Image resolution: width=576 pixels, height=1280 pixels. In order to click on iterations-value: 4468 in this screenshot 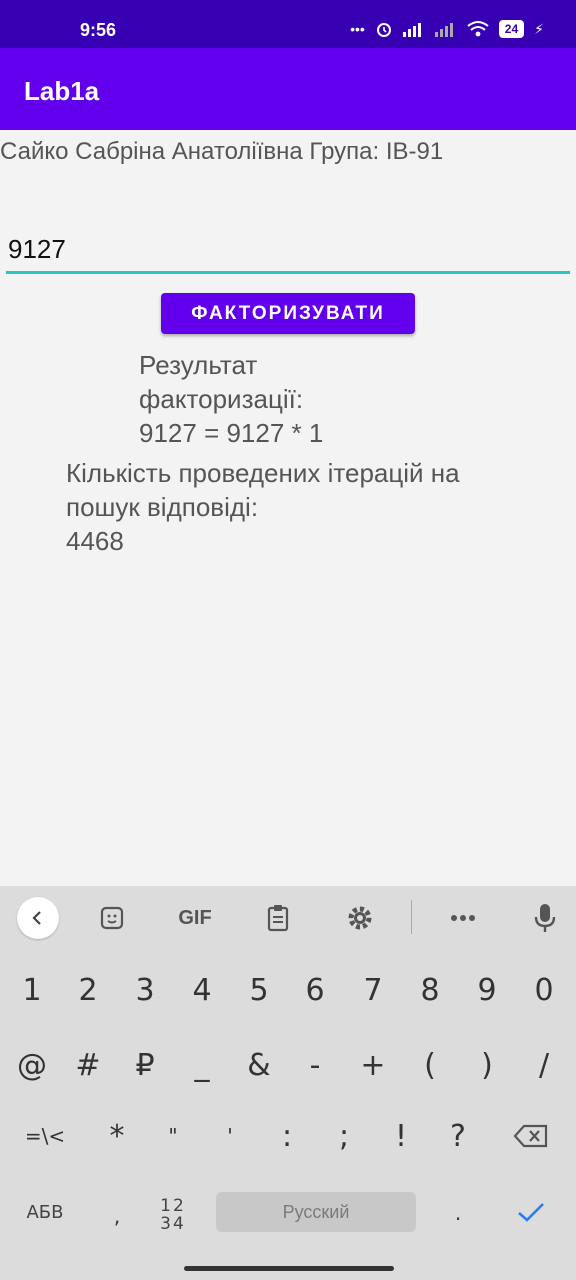, I will do `click(95, 541)`.